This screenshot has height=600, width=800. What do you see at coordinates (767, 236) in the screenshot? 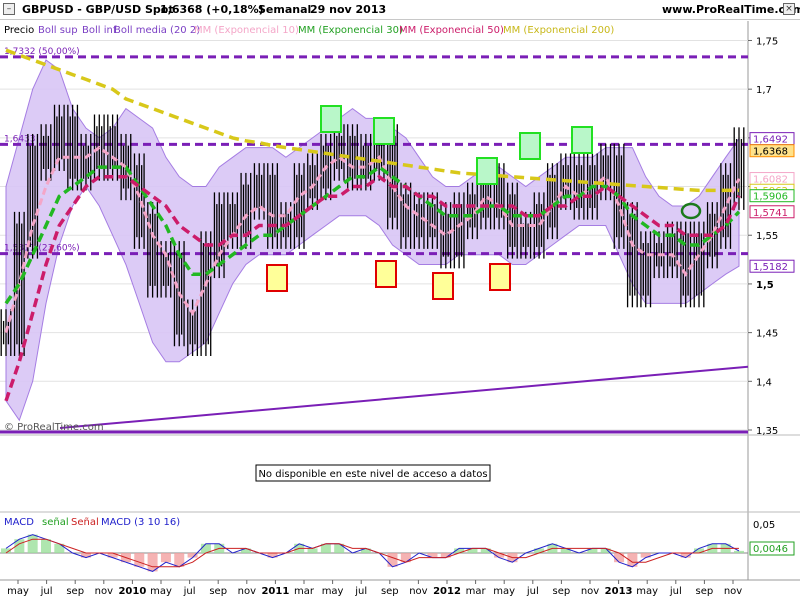
I see `y-tick-label: 1,55` at bounding box center [767, 236].